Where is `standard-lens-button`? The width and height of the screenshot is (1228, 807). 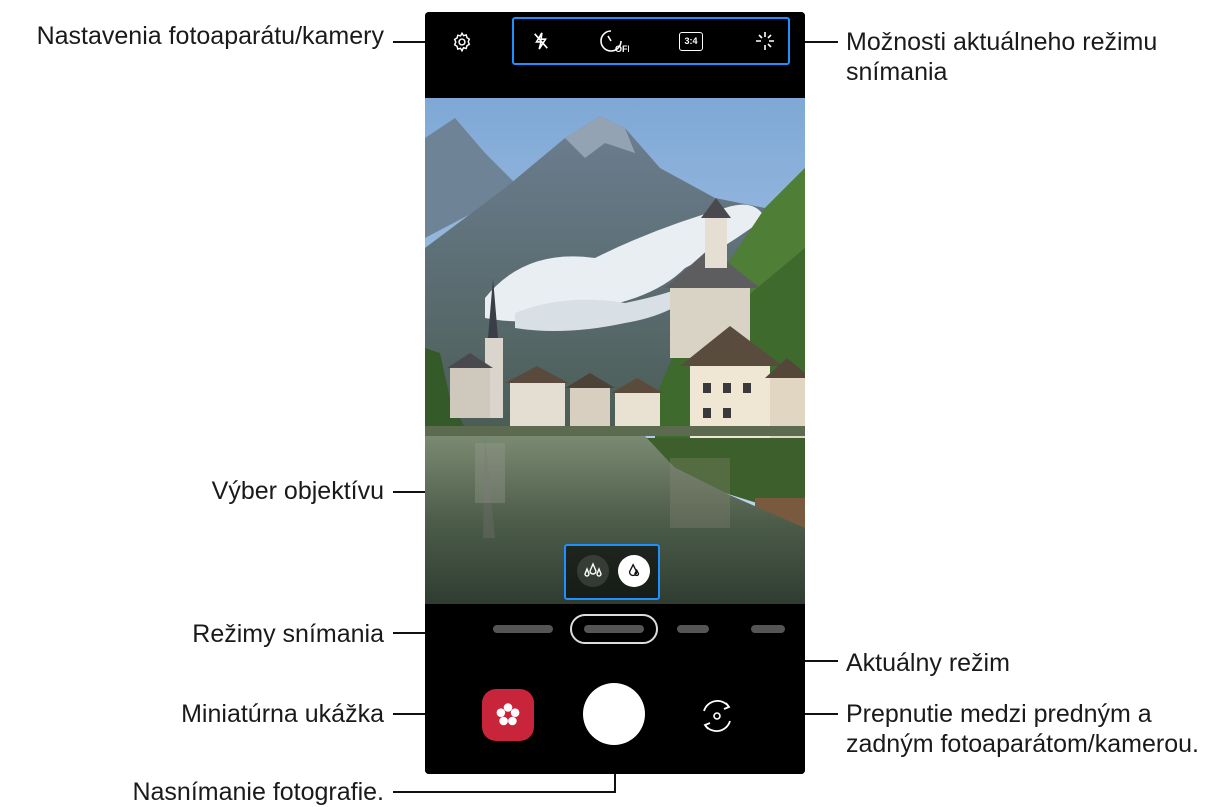 standard-lens-button is located at coordinates (634, 571).